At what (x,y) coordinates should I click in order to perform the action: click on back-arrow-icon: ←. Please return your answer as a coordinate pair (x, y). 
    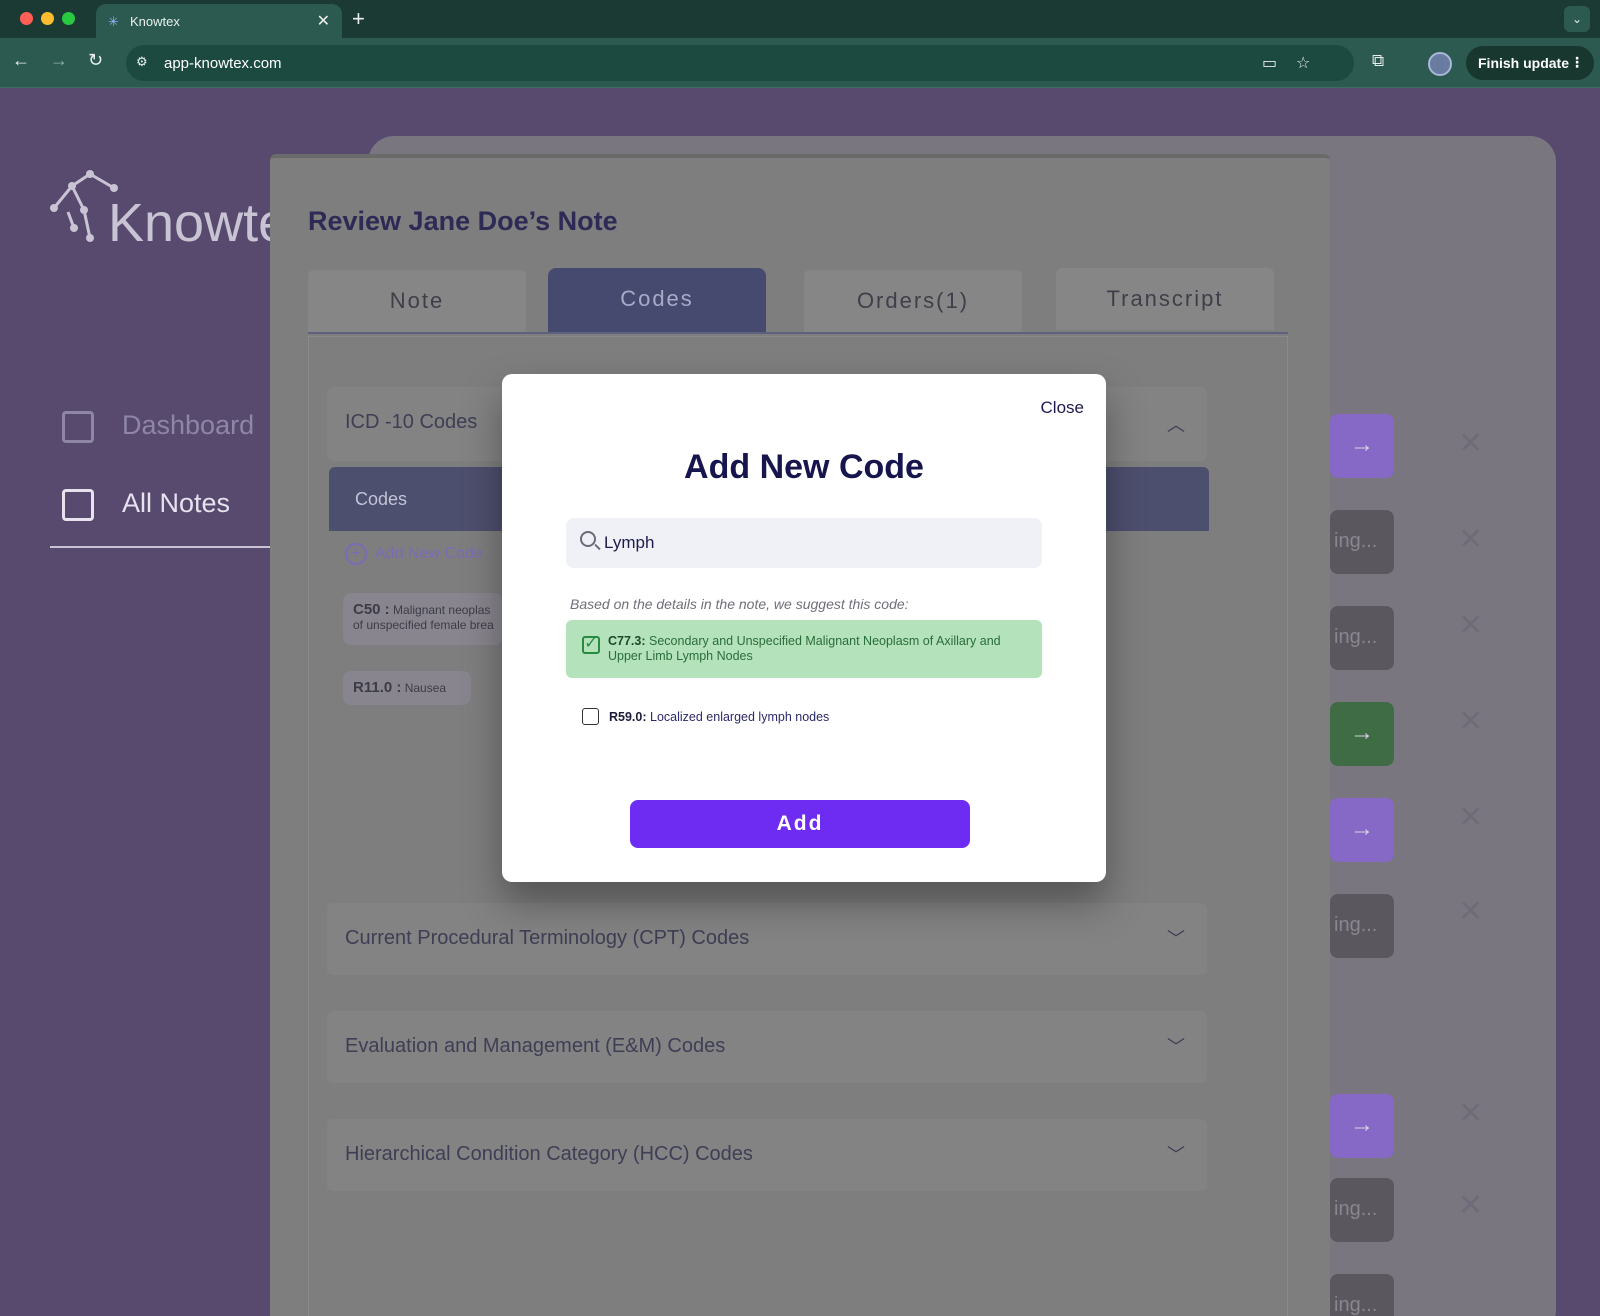
    Looking at the image, I should click on (21, 60).